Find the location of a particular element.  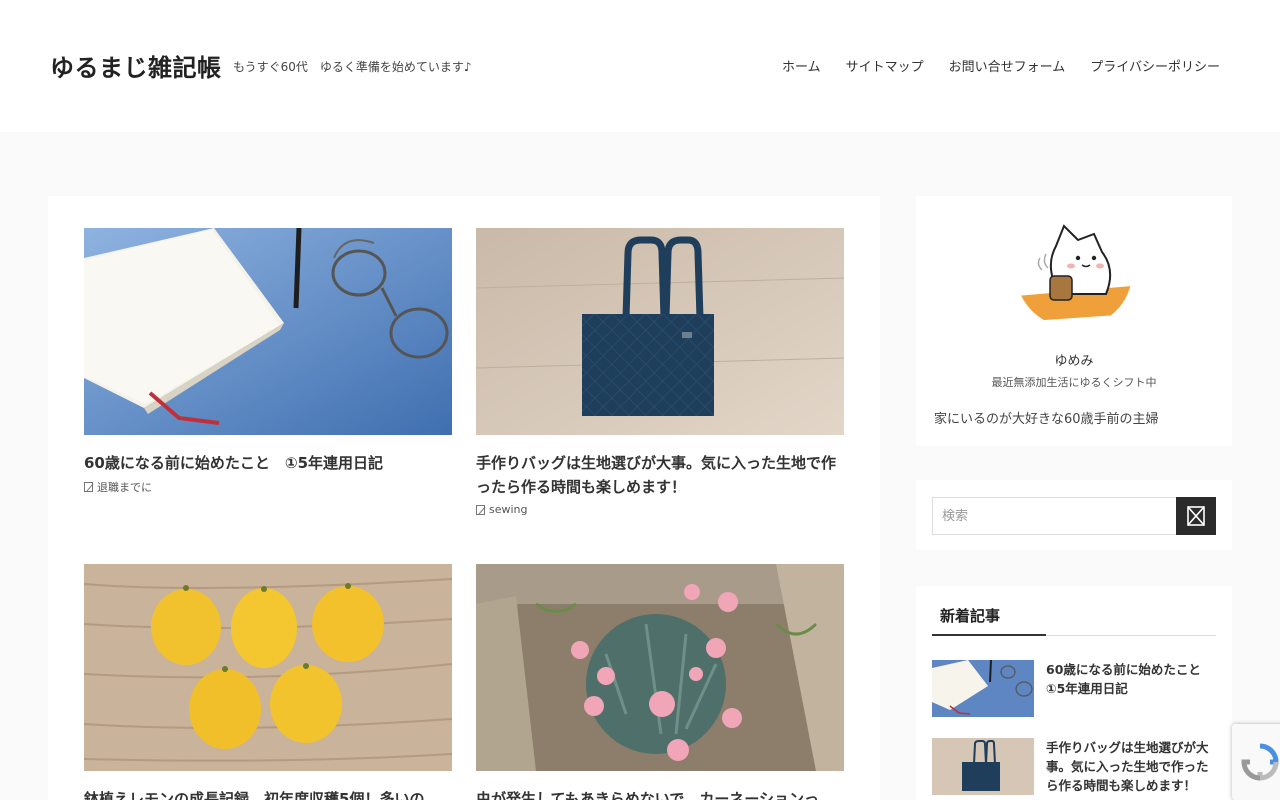

post-thumbnail-lemons is located at coordinates (268, 667).